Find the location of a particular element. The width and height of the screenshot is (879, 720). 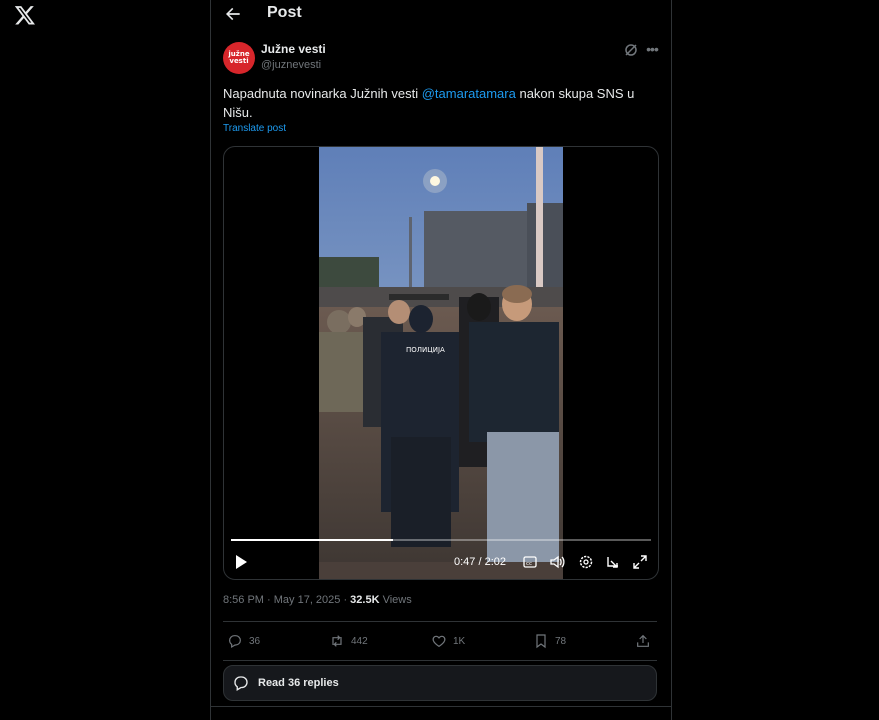

avatar-text-bottom: vesti is located at coordinates (239, 61).